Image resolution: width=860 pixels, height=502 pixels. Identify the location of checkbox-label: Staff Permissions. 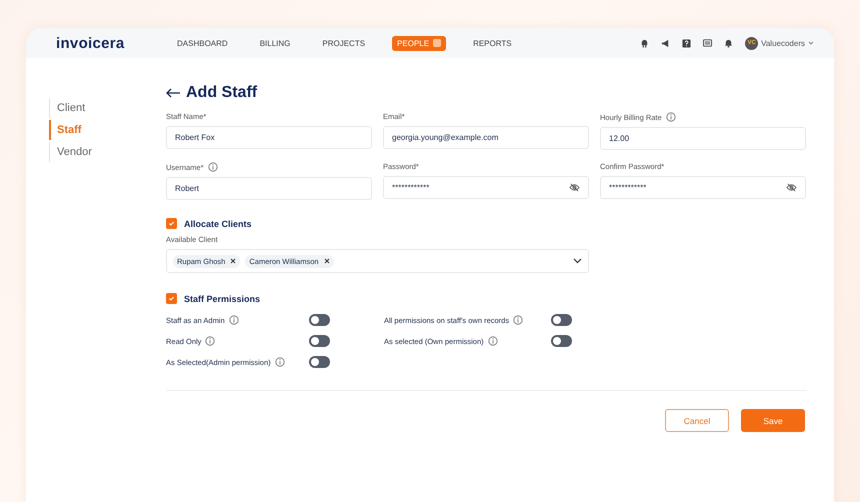
(222, 299).